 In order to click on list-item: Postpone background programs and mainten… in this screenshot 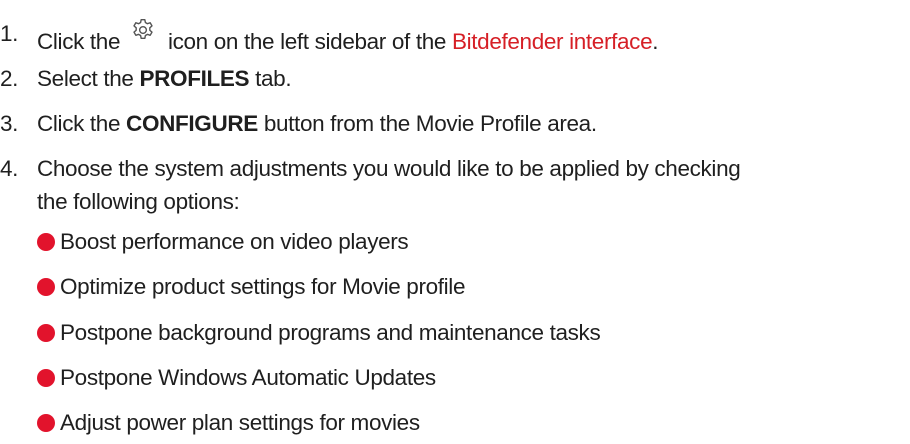, I will do `click(319, 333)`.